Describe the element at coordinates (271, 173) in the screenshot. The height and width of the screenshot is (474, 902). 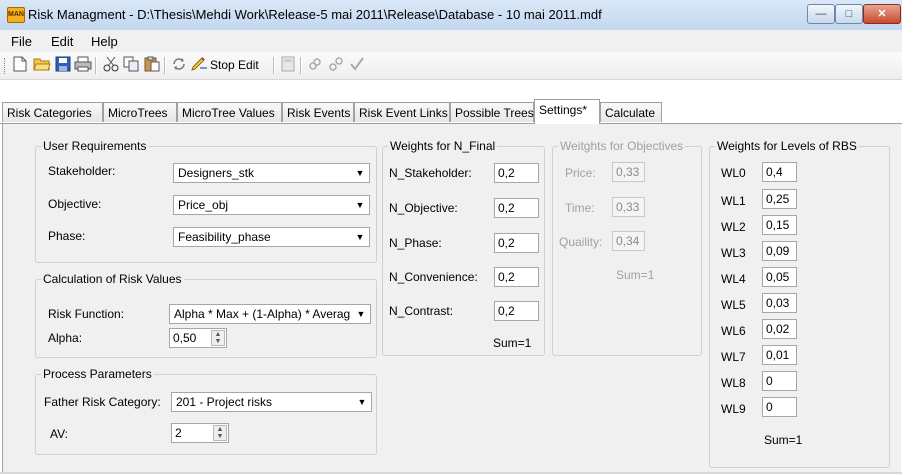
I see `stakeholder-dropdown: Designers_stk ▼` at that location.